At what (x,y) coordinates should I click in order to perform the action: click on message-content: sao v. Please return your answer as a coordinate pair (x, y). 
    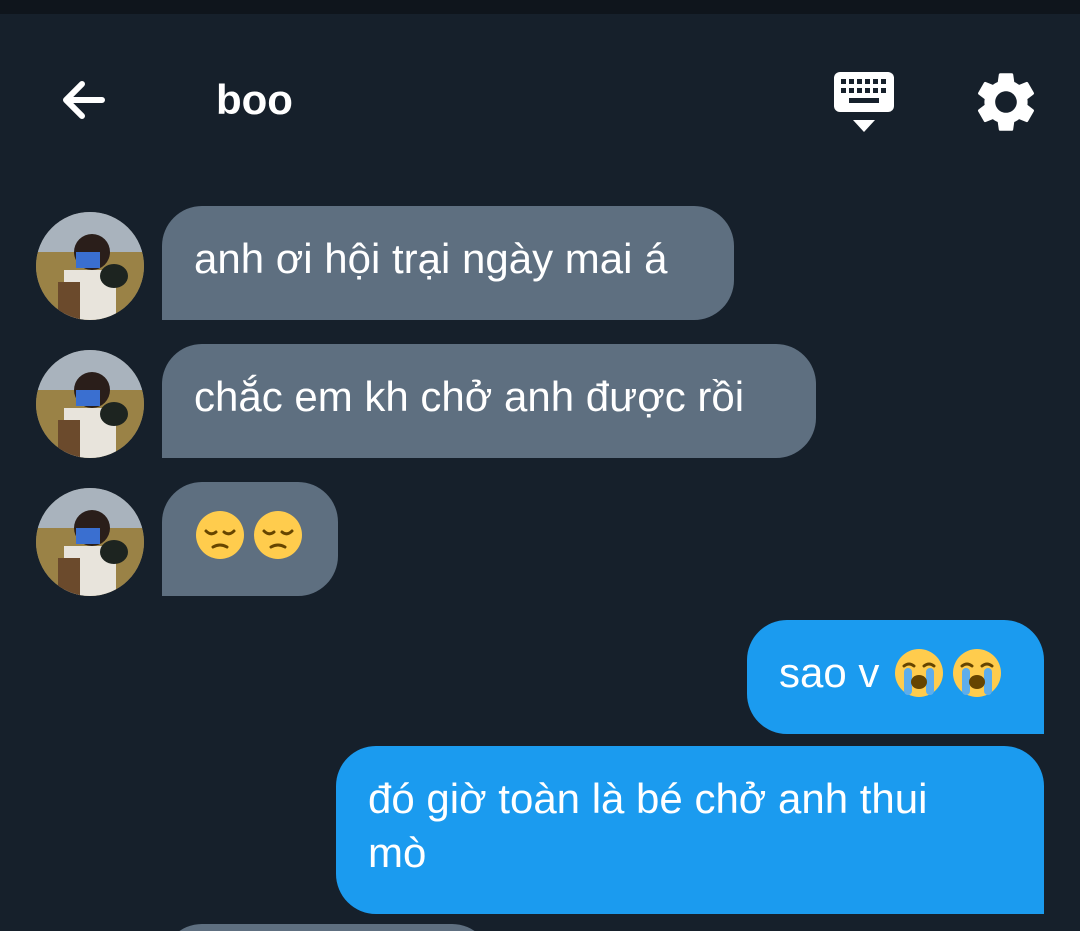
    Looking at the image, I should click on (895, 673).